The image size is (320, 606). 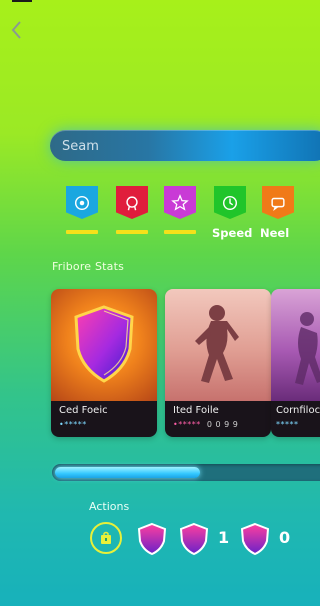 I want to click on category-medal, so click(x=133, y=214).